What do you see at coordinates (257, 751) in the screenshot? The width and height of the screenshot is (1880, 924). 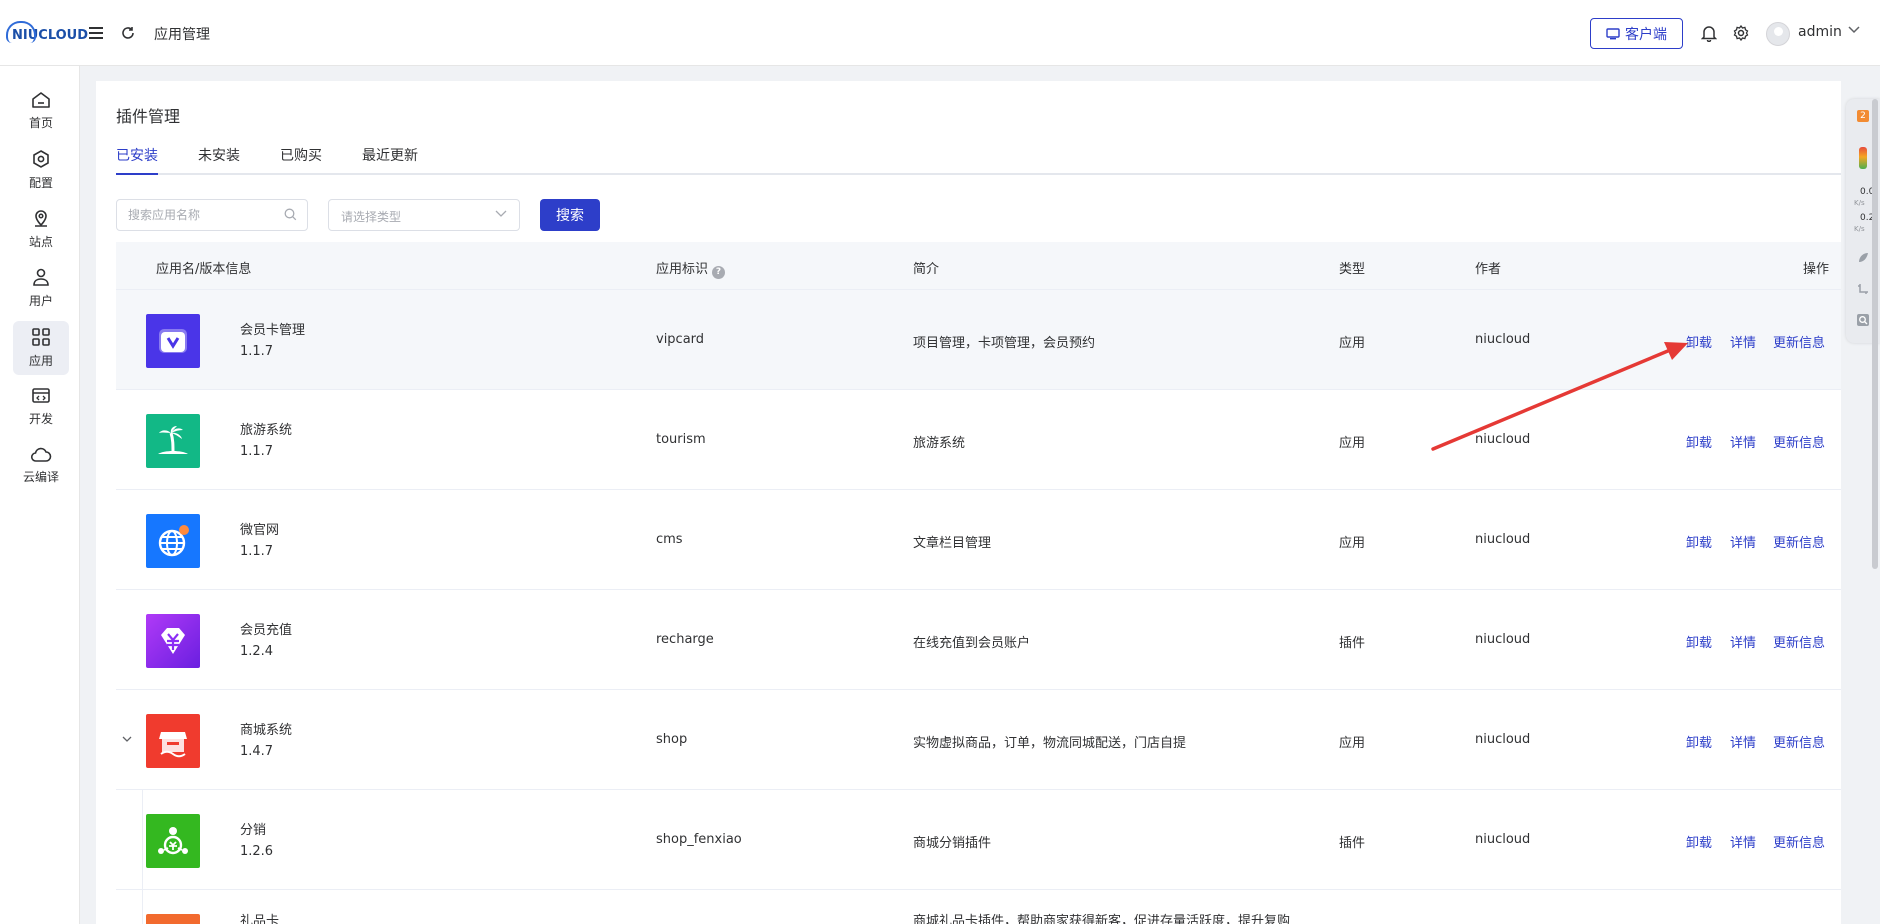 I see `app-version: 1.4.7` at bounding box center [257, 751].